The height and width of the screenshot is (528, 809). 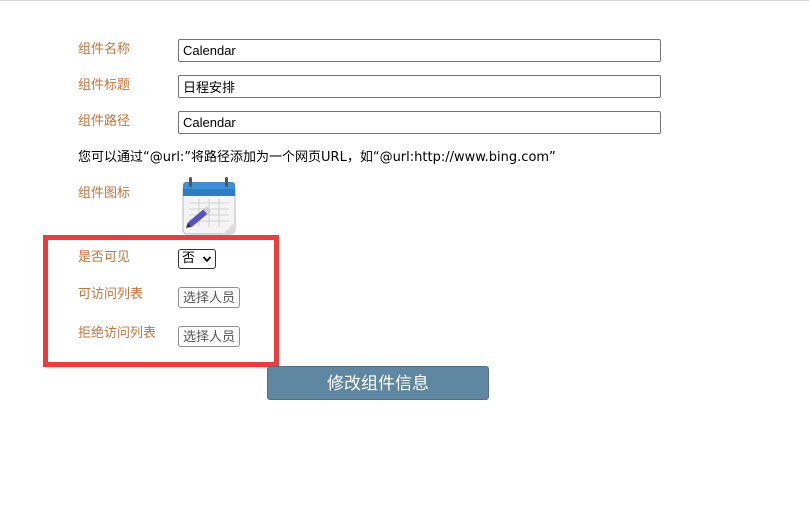 What do you see at coordinates (104, 49) in the screenshot?
I see `component-name-label: 组件名称` at bounding box center [104, 49].